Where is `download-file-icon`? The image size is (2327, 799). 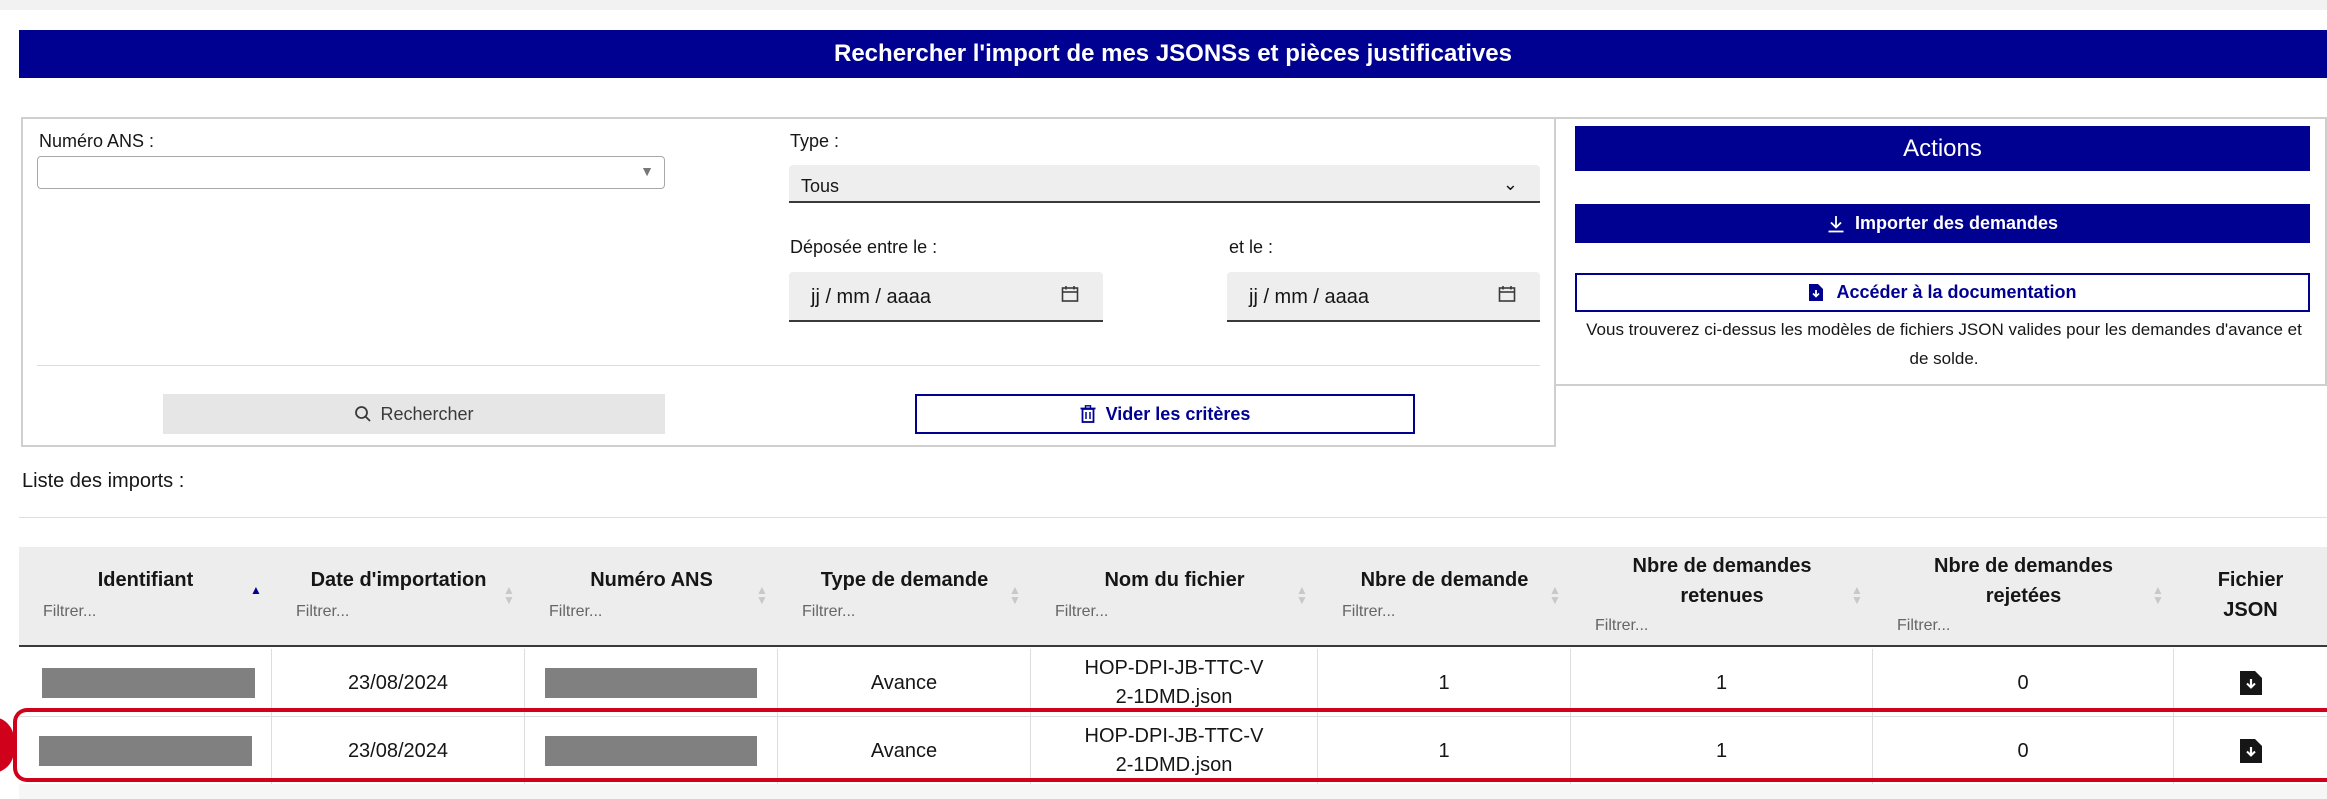 download-file-icon is located at coordinates (2251, 683).